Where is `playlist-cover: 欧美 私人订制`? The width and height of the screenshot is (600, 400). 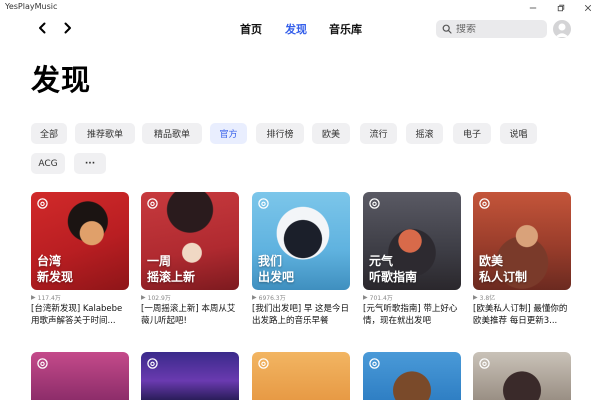 playlist-cover: 欧美 私人订制 is located at coordinates (522, 241).